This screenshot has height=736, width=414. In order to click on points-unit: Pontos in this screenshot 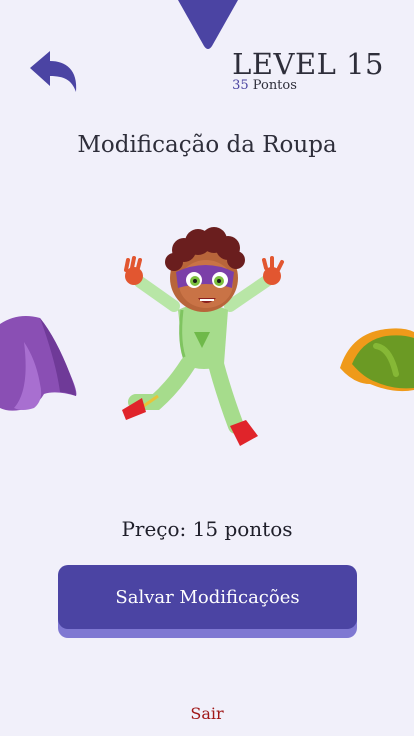, I will do `click(274, 85)`.